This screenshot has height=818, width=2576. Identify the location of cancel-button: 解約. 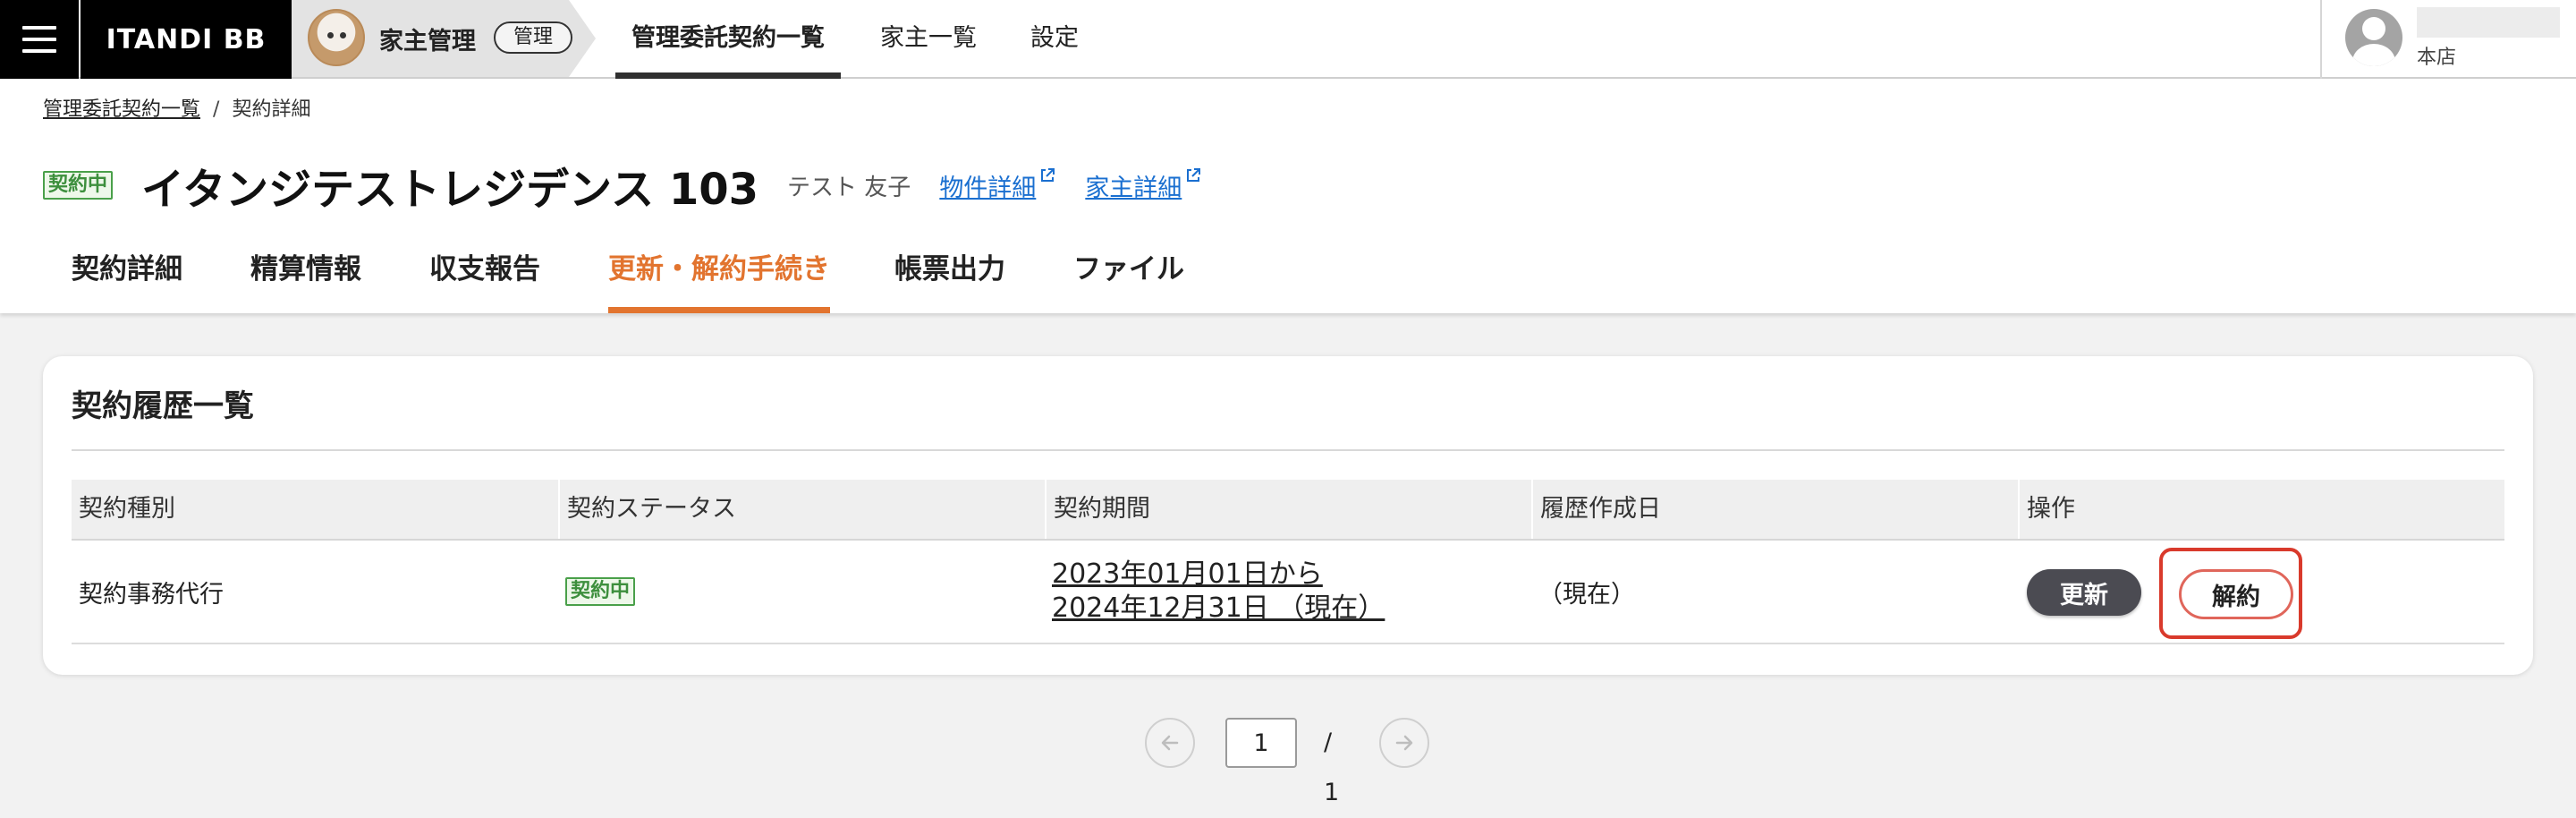
(2236, 594).